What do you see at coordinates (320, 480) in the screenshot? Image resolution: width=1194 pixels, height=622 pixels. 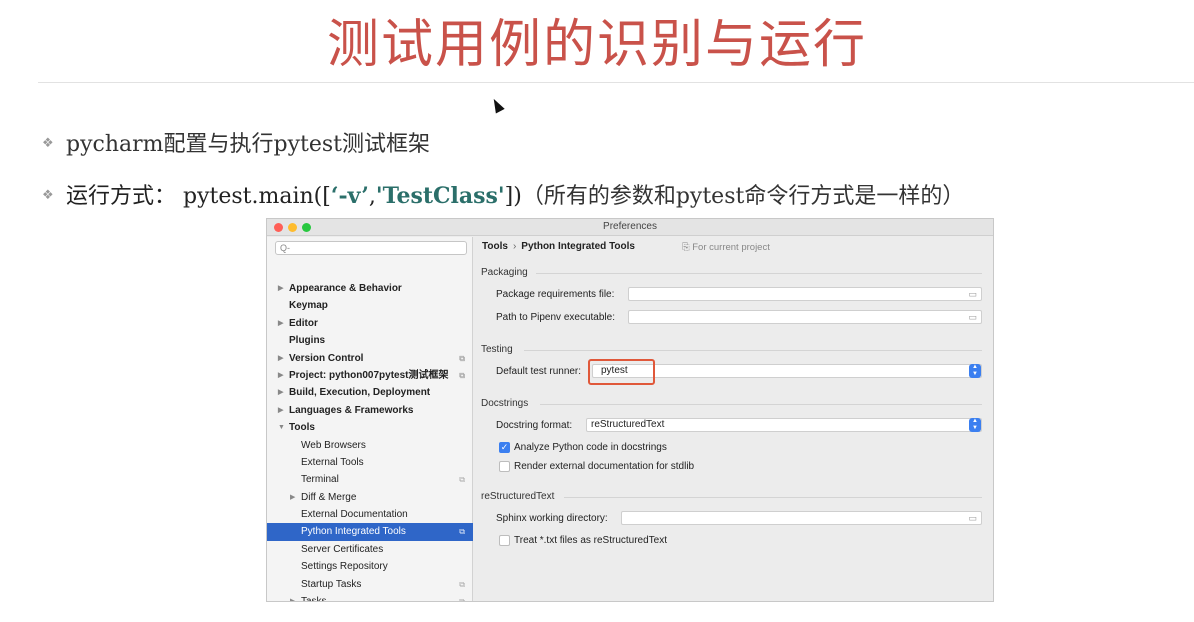 I see `tree-item-label: Terminal` at bounding box center [320, 480].